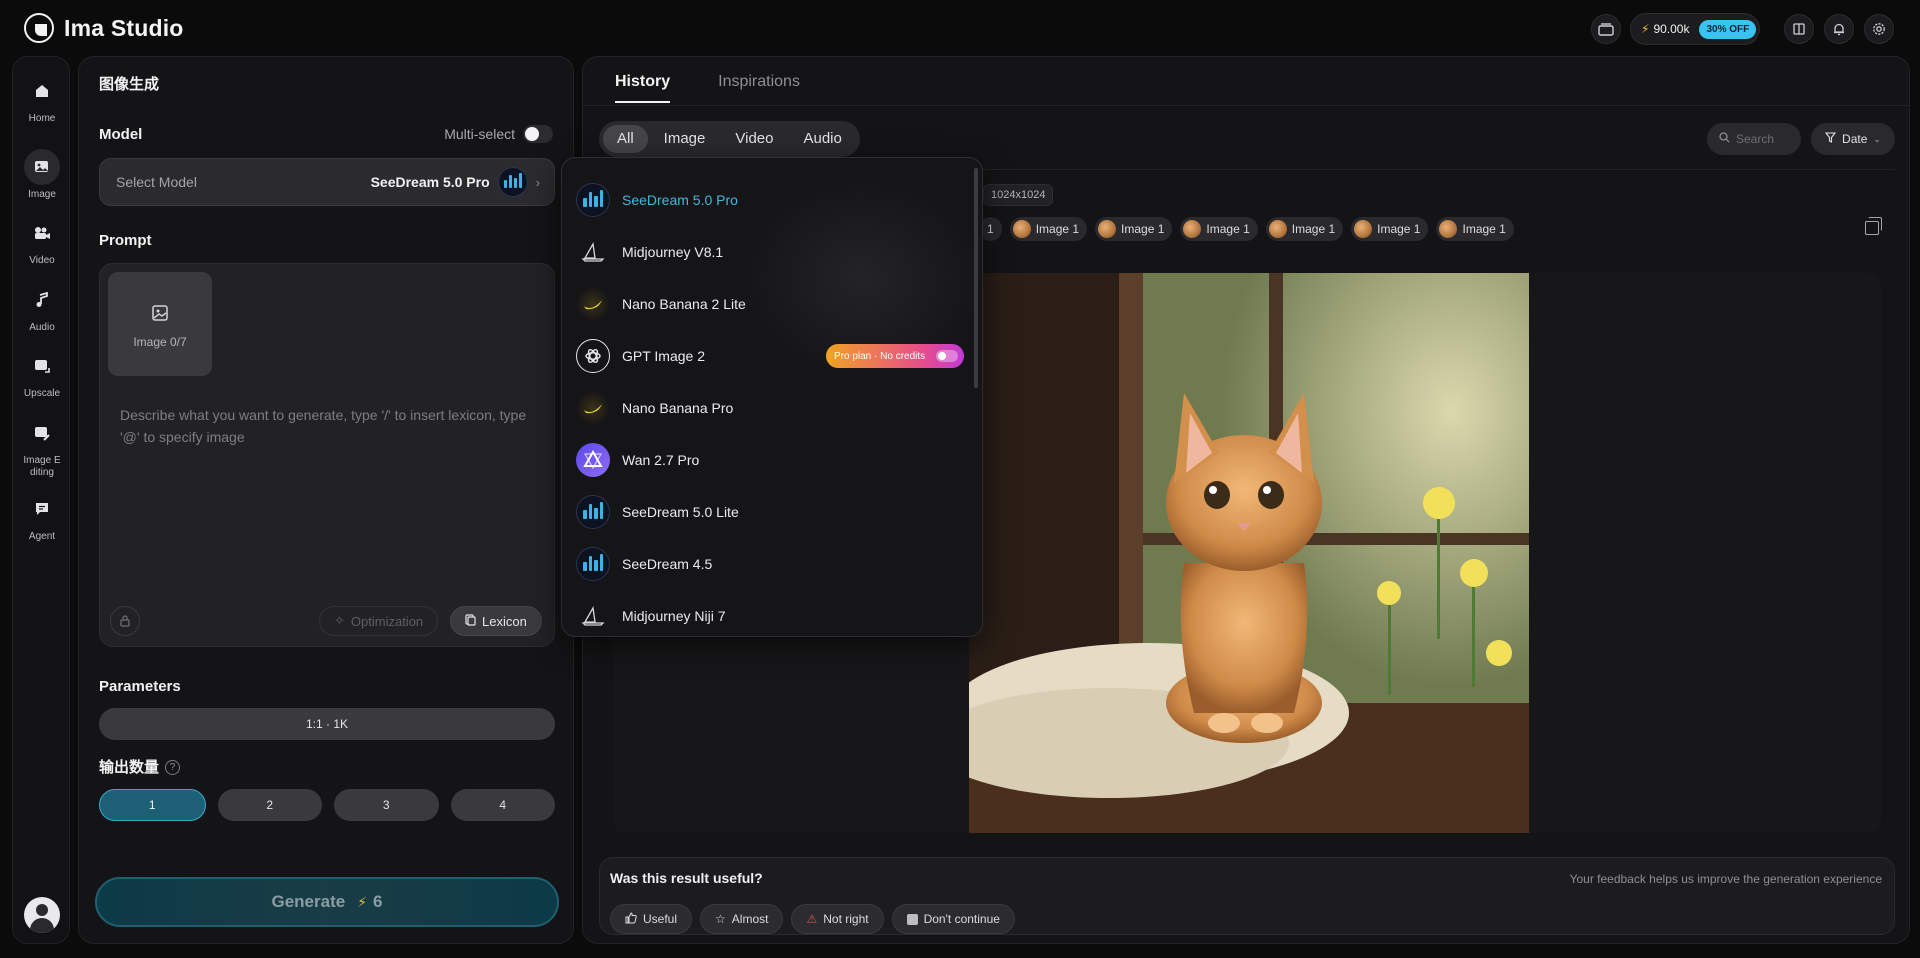  What do you see at coordinates (812, 919) in the screenshot?
I see `warning-icon: ⚠` at bounding box center [812, 919].